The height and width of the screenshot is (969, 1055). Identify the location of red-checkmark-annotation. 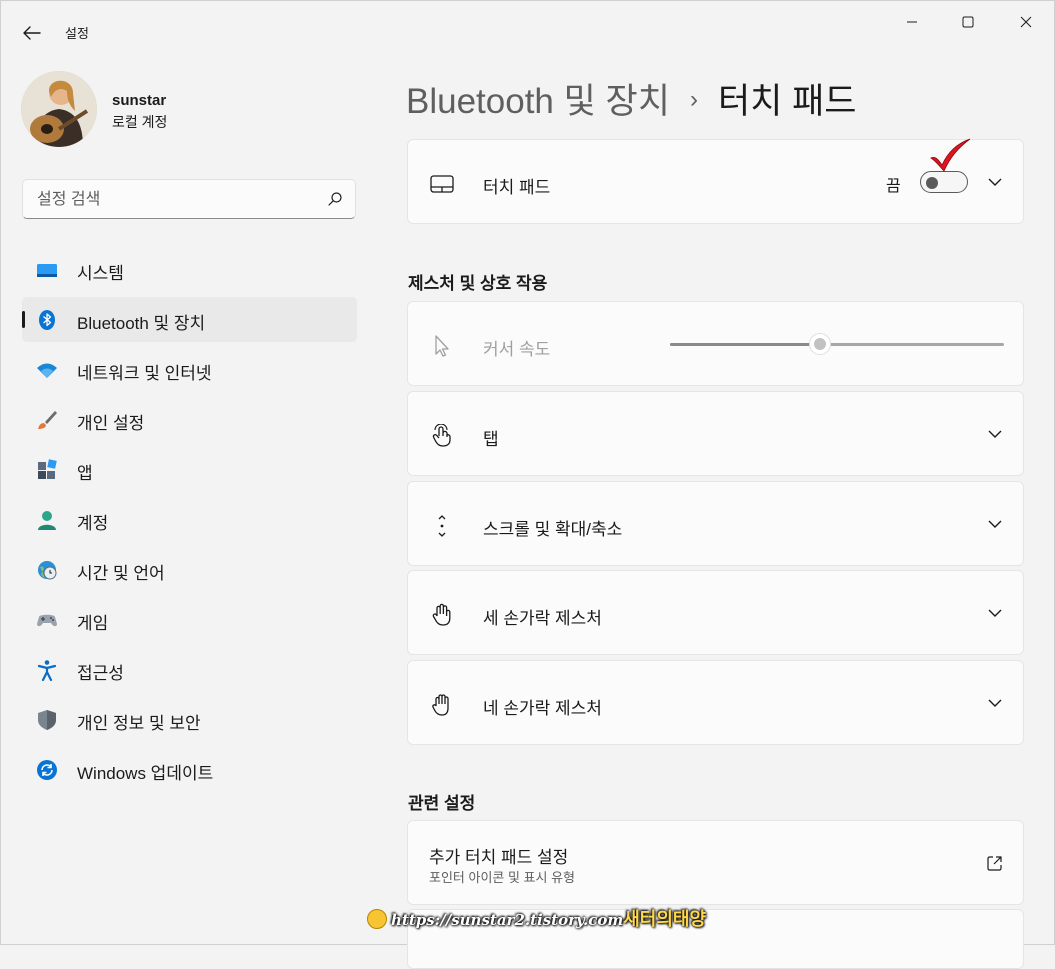
(950, 155).